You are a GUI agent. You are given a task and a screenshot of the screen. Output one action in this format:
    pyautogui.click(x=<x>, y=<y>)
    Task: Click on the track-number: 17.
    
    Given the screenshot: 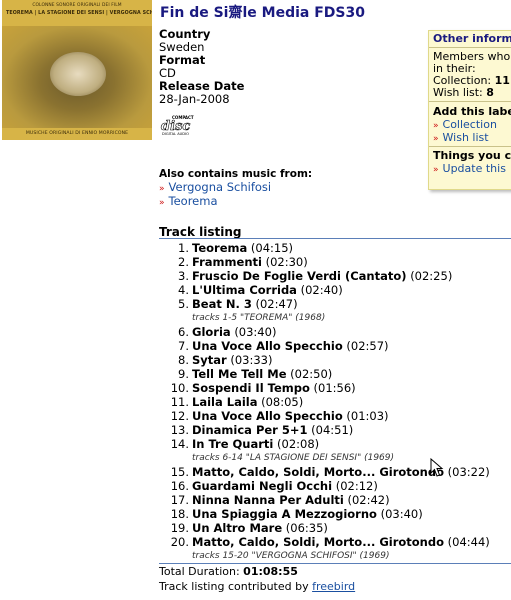 What is the action you would take?
    pyautogui.click(x=179, y=500)
    